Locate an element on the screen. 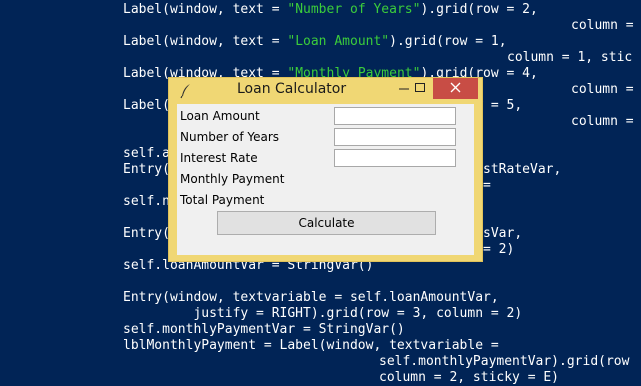 This screenshot has width=641, height=386. string-literal: "Number of Years" is located at coordinates (354, 9).